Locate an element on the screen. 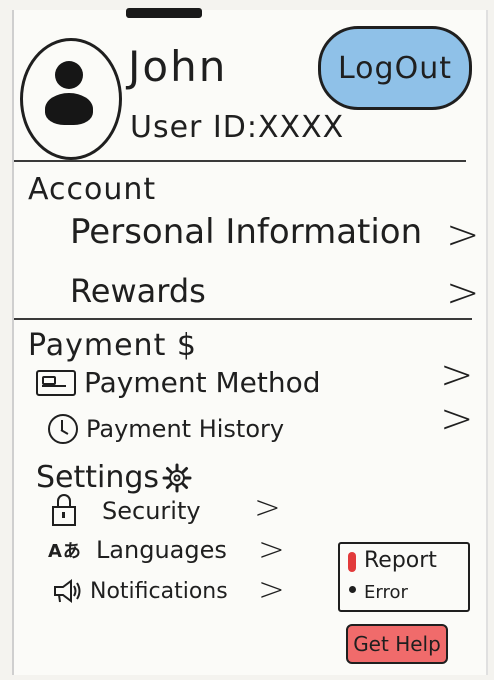 This screenshot has width=494, height=680. settings-item-languages: Aあ Languages is located at coordinates (137, 550).